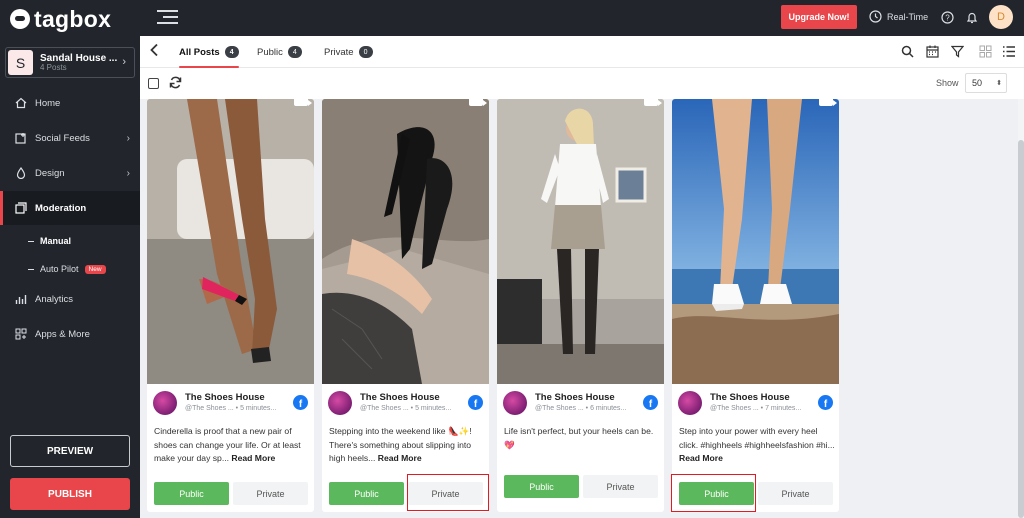  I want to click on scrollbar-thumb, so click(1021, 329).